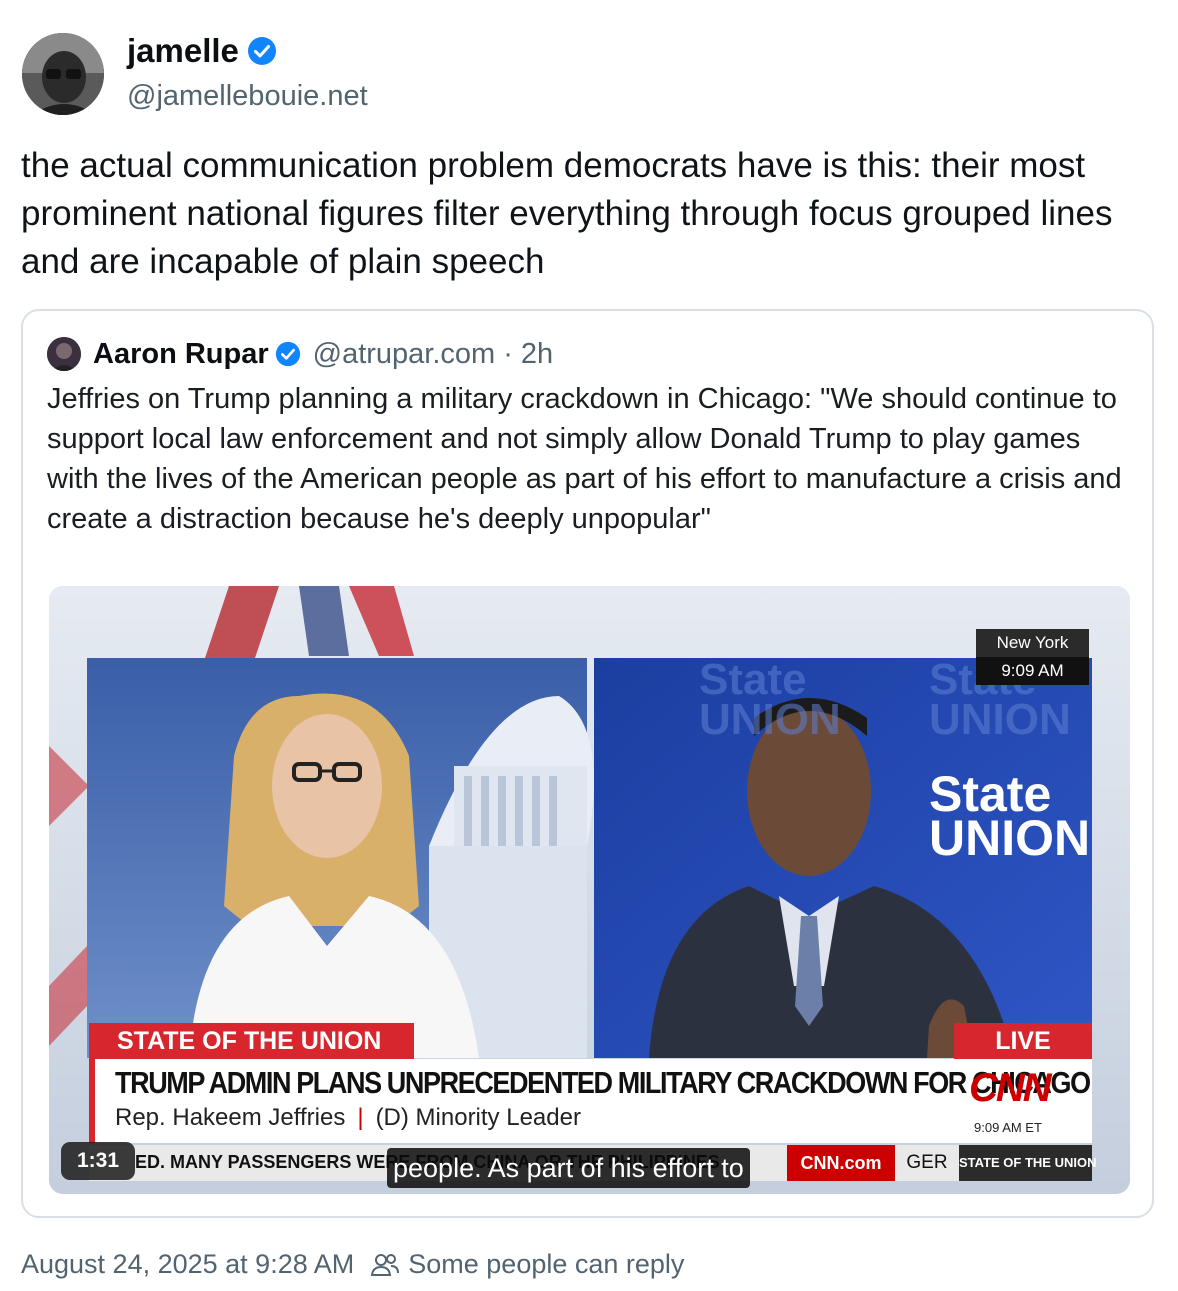 This screenshot has height=1291, width=1178. What do you see at coordinates (187, 1264) in the screenshot?
I see `post-timestamp: August 24, 2025 at 9:28 AM` at bounding box center [187, 1264].